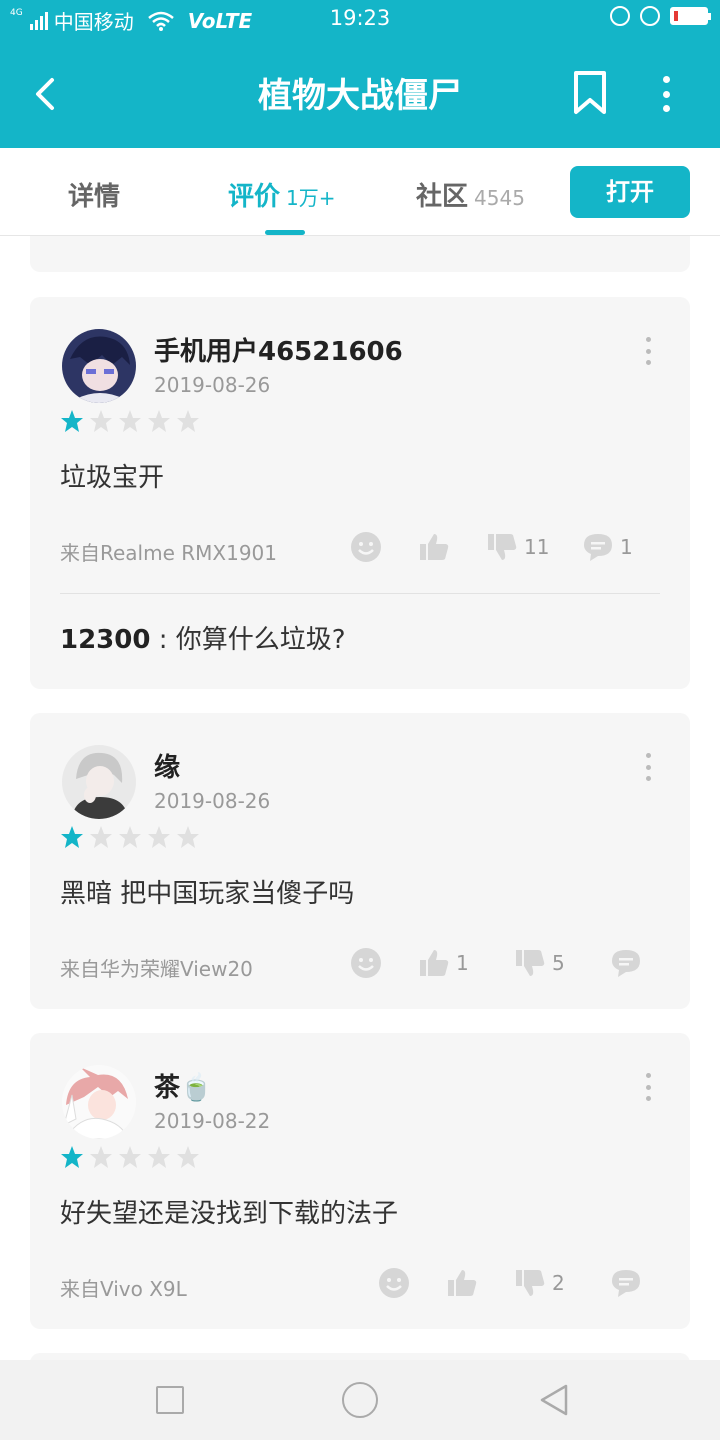  I want to click on review-text: 好失望还是没找到下载的法子, so click(229, 1214).